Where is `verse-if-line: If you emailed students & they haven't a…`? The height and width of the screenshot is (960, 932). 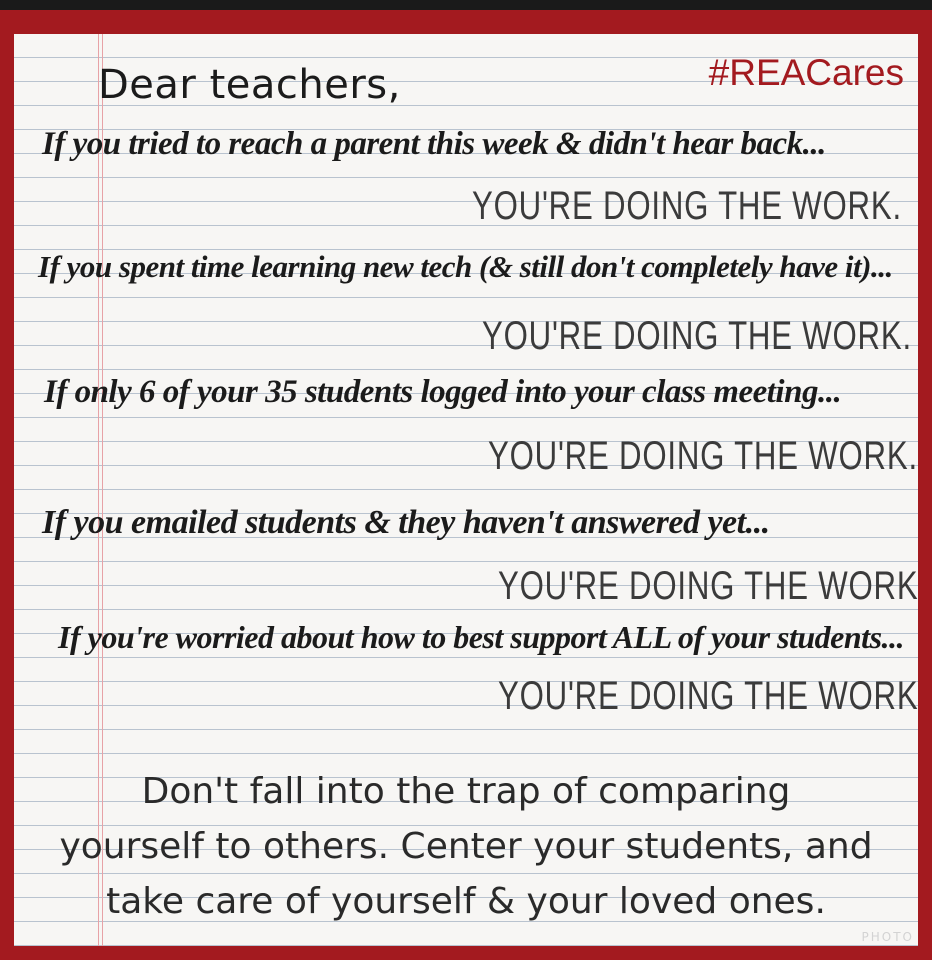 verse-if-line: If you emailed students & they haven't a… is located at coordinates (406, 522).